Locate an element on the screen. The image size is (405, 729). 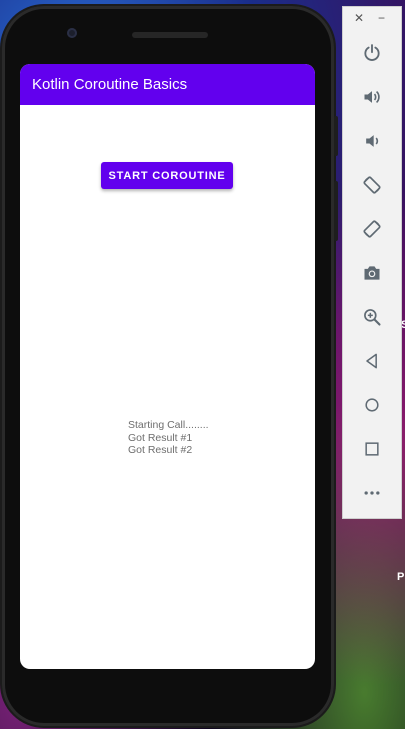
volume-up-button is located at coordinates (372, 97).